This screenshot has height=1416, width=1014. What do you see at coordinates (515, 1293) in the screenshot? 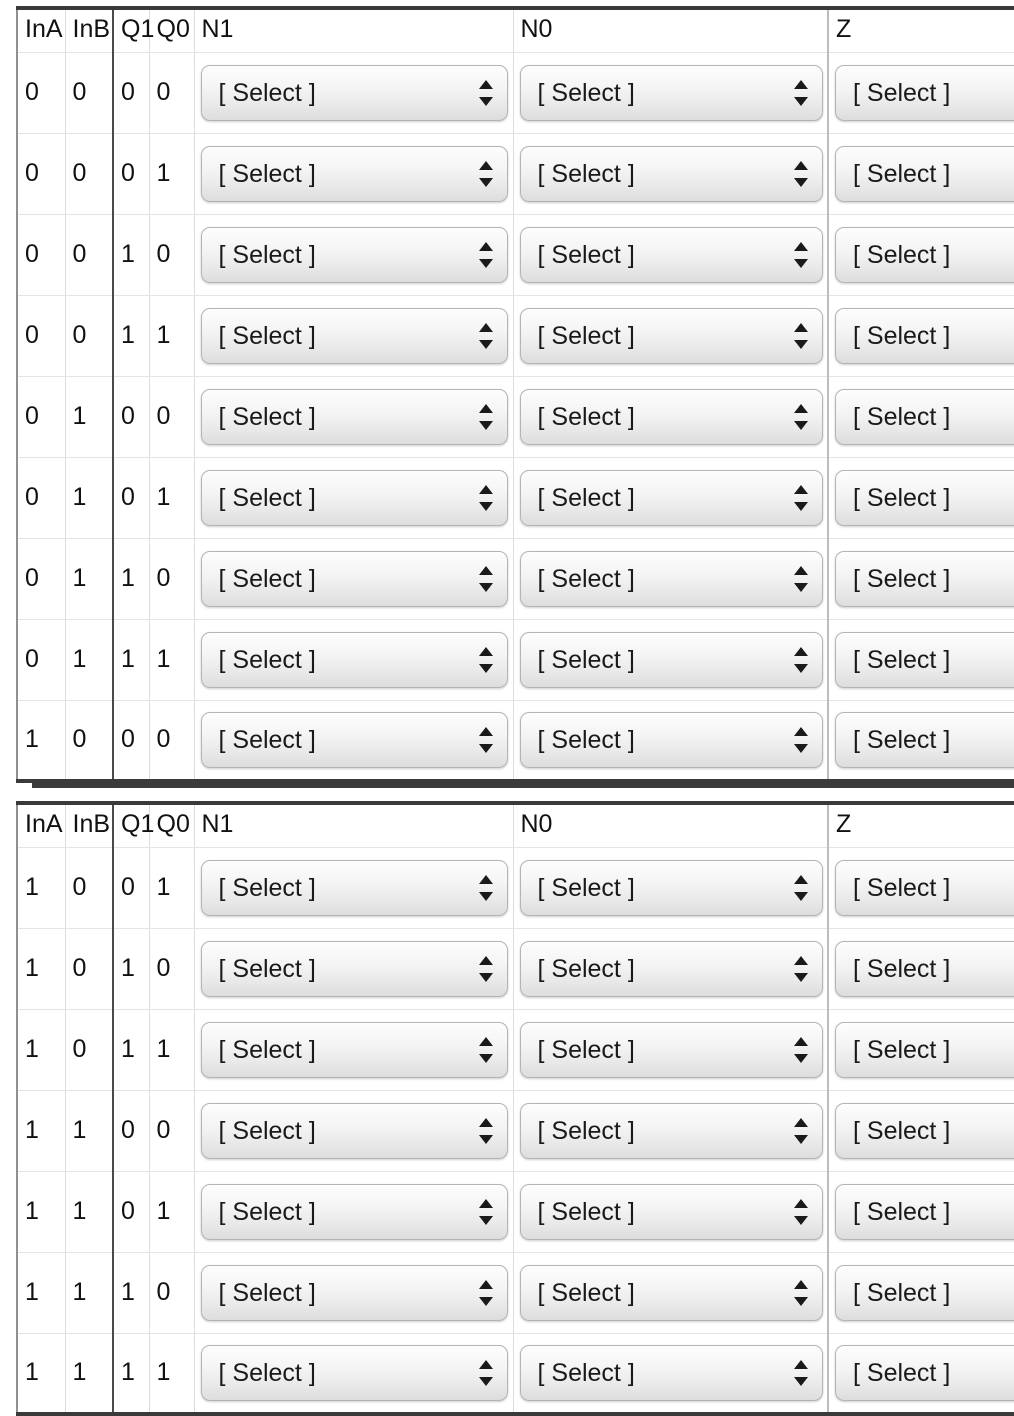
I see `table-row: 1 1 1 0[ Select ][ Select ][ Select ]` at bounding box center [515, 1293].